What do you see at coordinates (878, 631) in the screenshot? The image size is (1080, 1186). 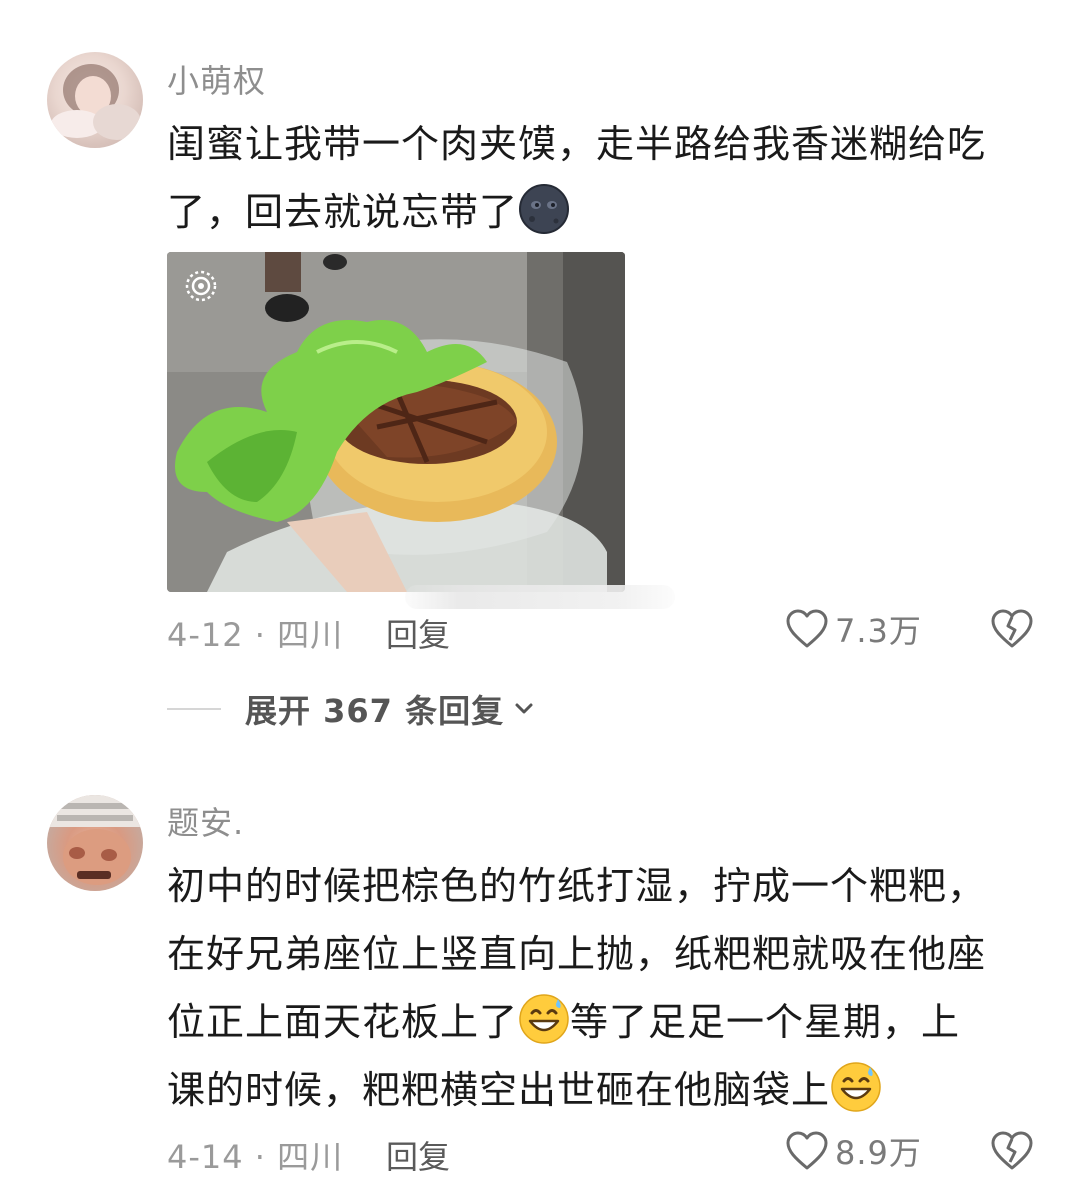 I see `like-count: 7.3万` at bounding box center [878, 631].